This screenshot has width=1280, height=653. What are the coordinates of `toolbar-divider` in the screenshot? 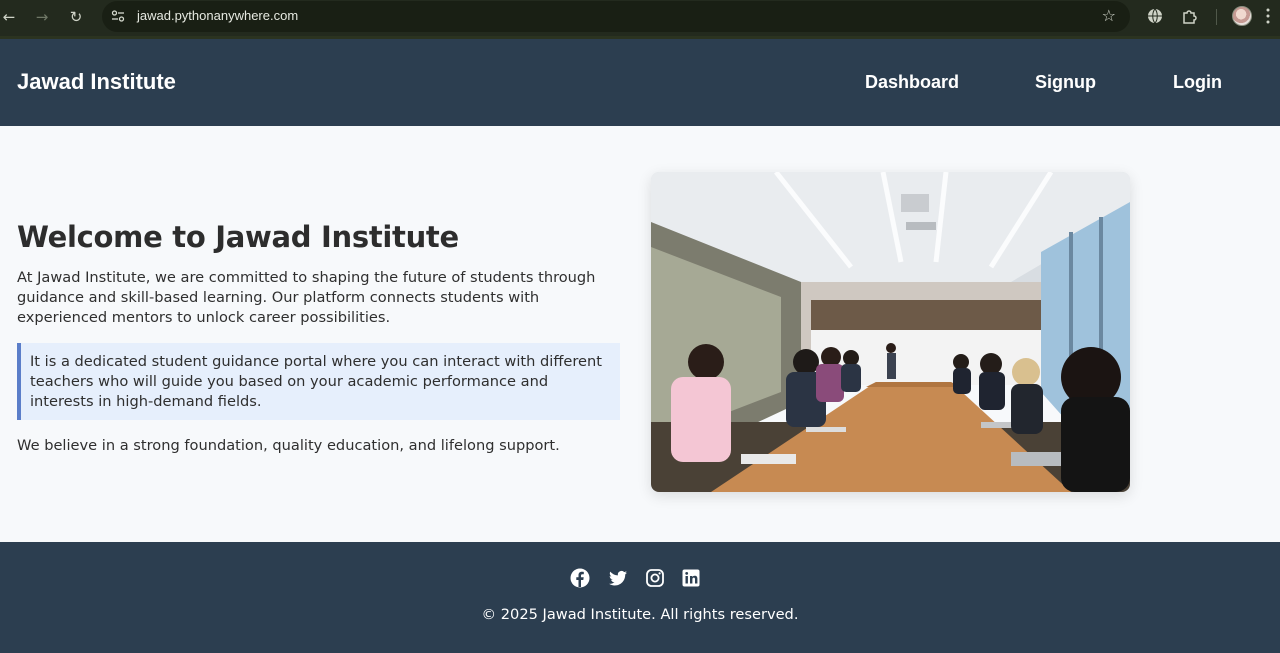 It's located at (1216, 17).